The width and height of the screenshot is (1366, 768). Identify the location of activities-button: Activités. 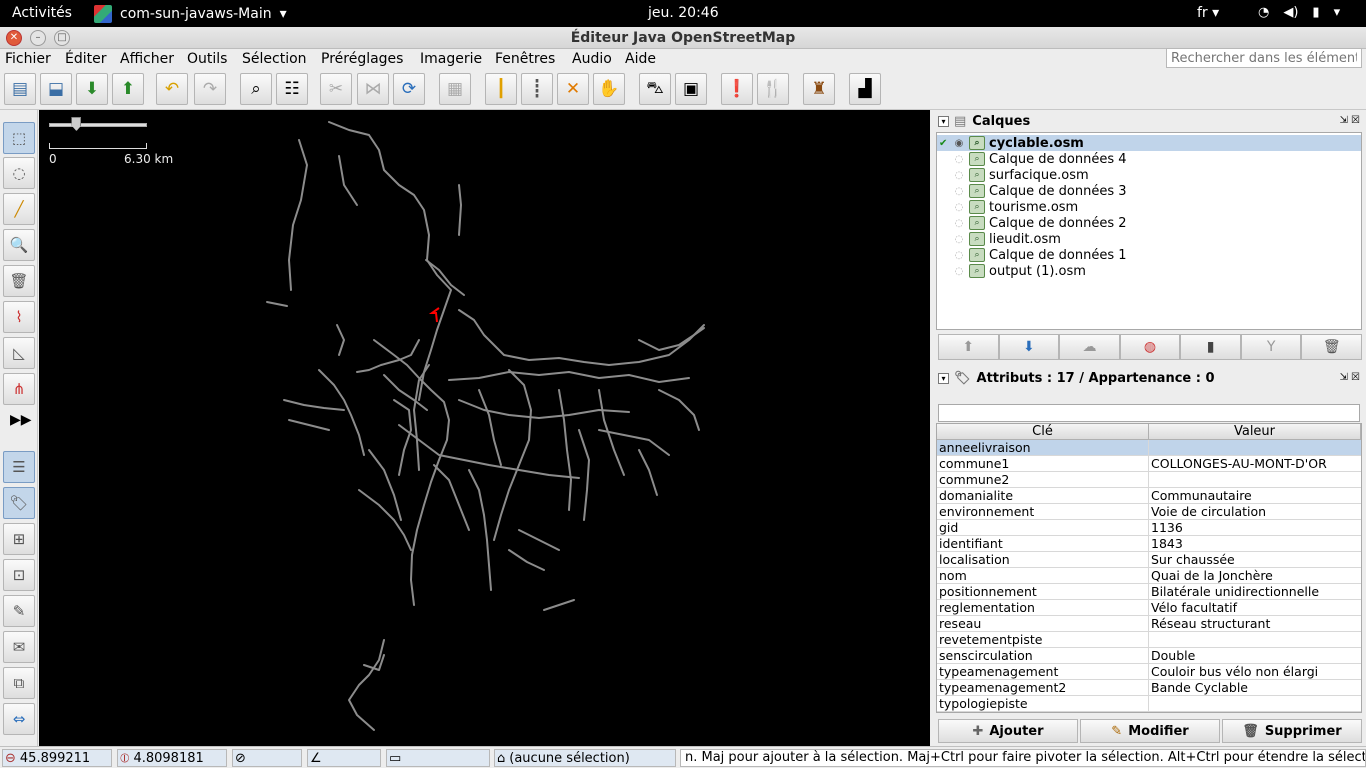
(42, 13).